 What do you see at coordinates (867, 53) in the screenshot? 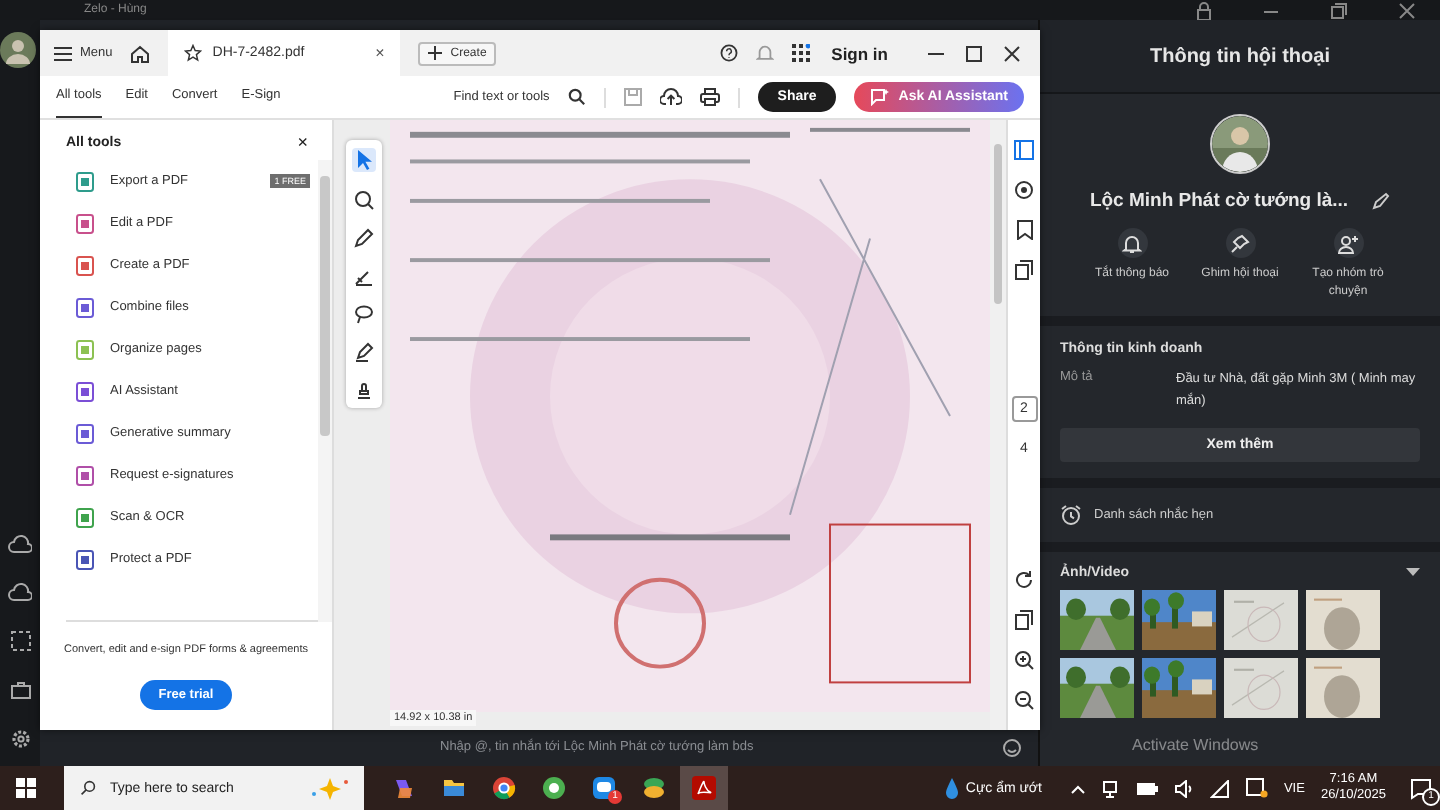
I see `sign-in-button: Sign in` at bounding box center [867, 53].